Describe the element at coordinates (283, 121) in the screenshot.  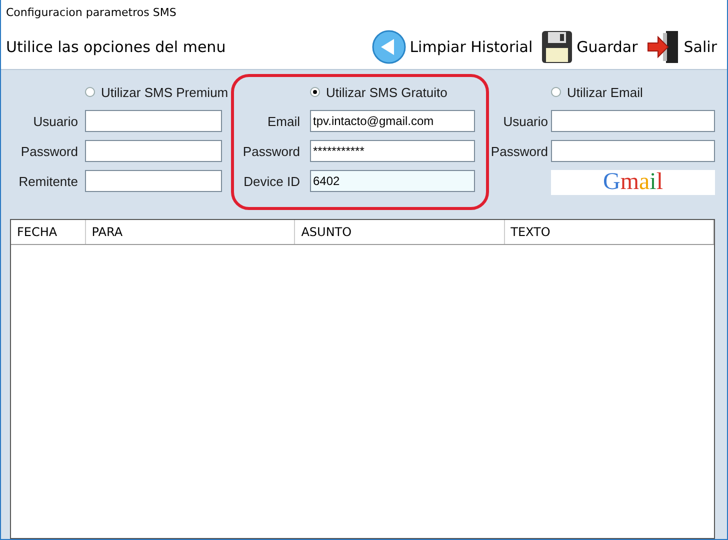
I see `field-label: Email` at that location.